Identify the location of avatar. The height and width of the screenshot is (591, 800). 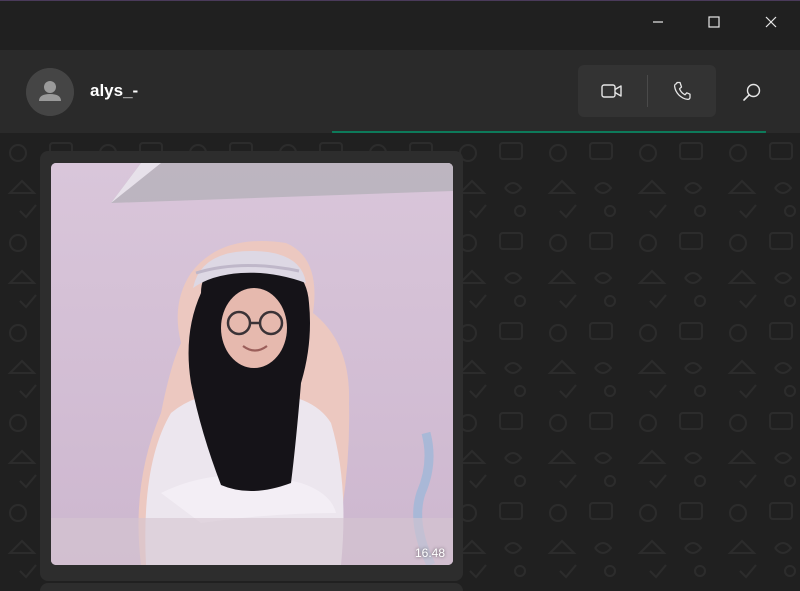
(50, 92).